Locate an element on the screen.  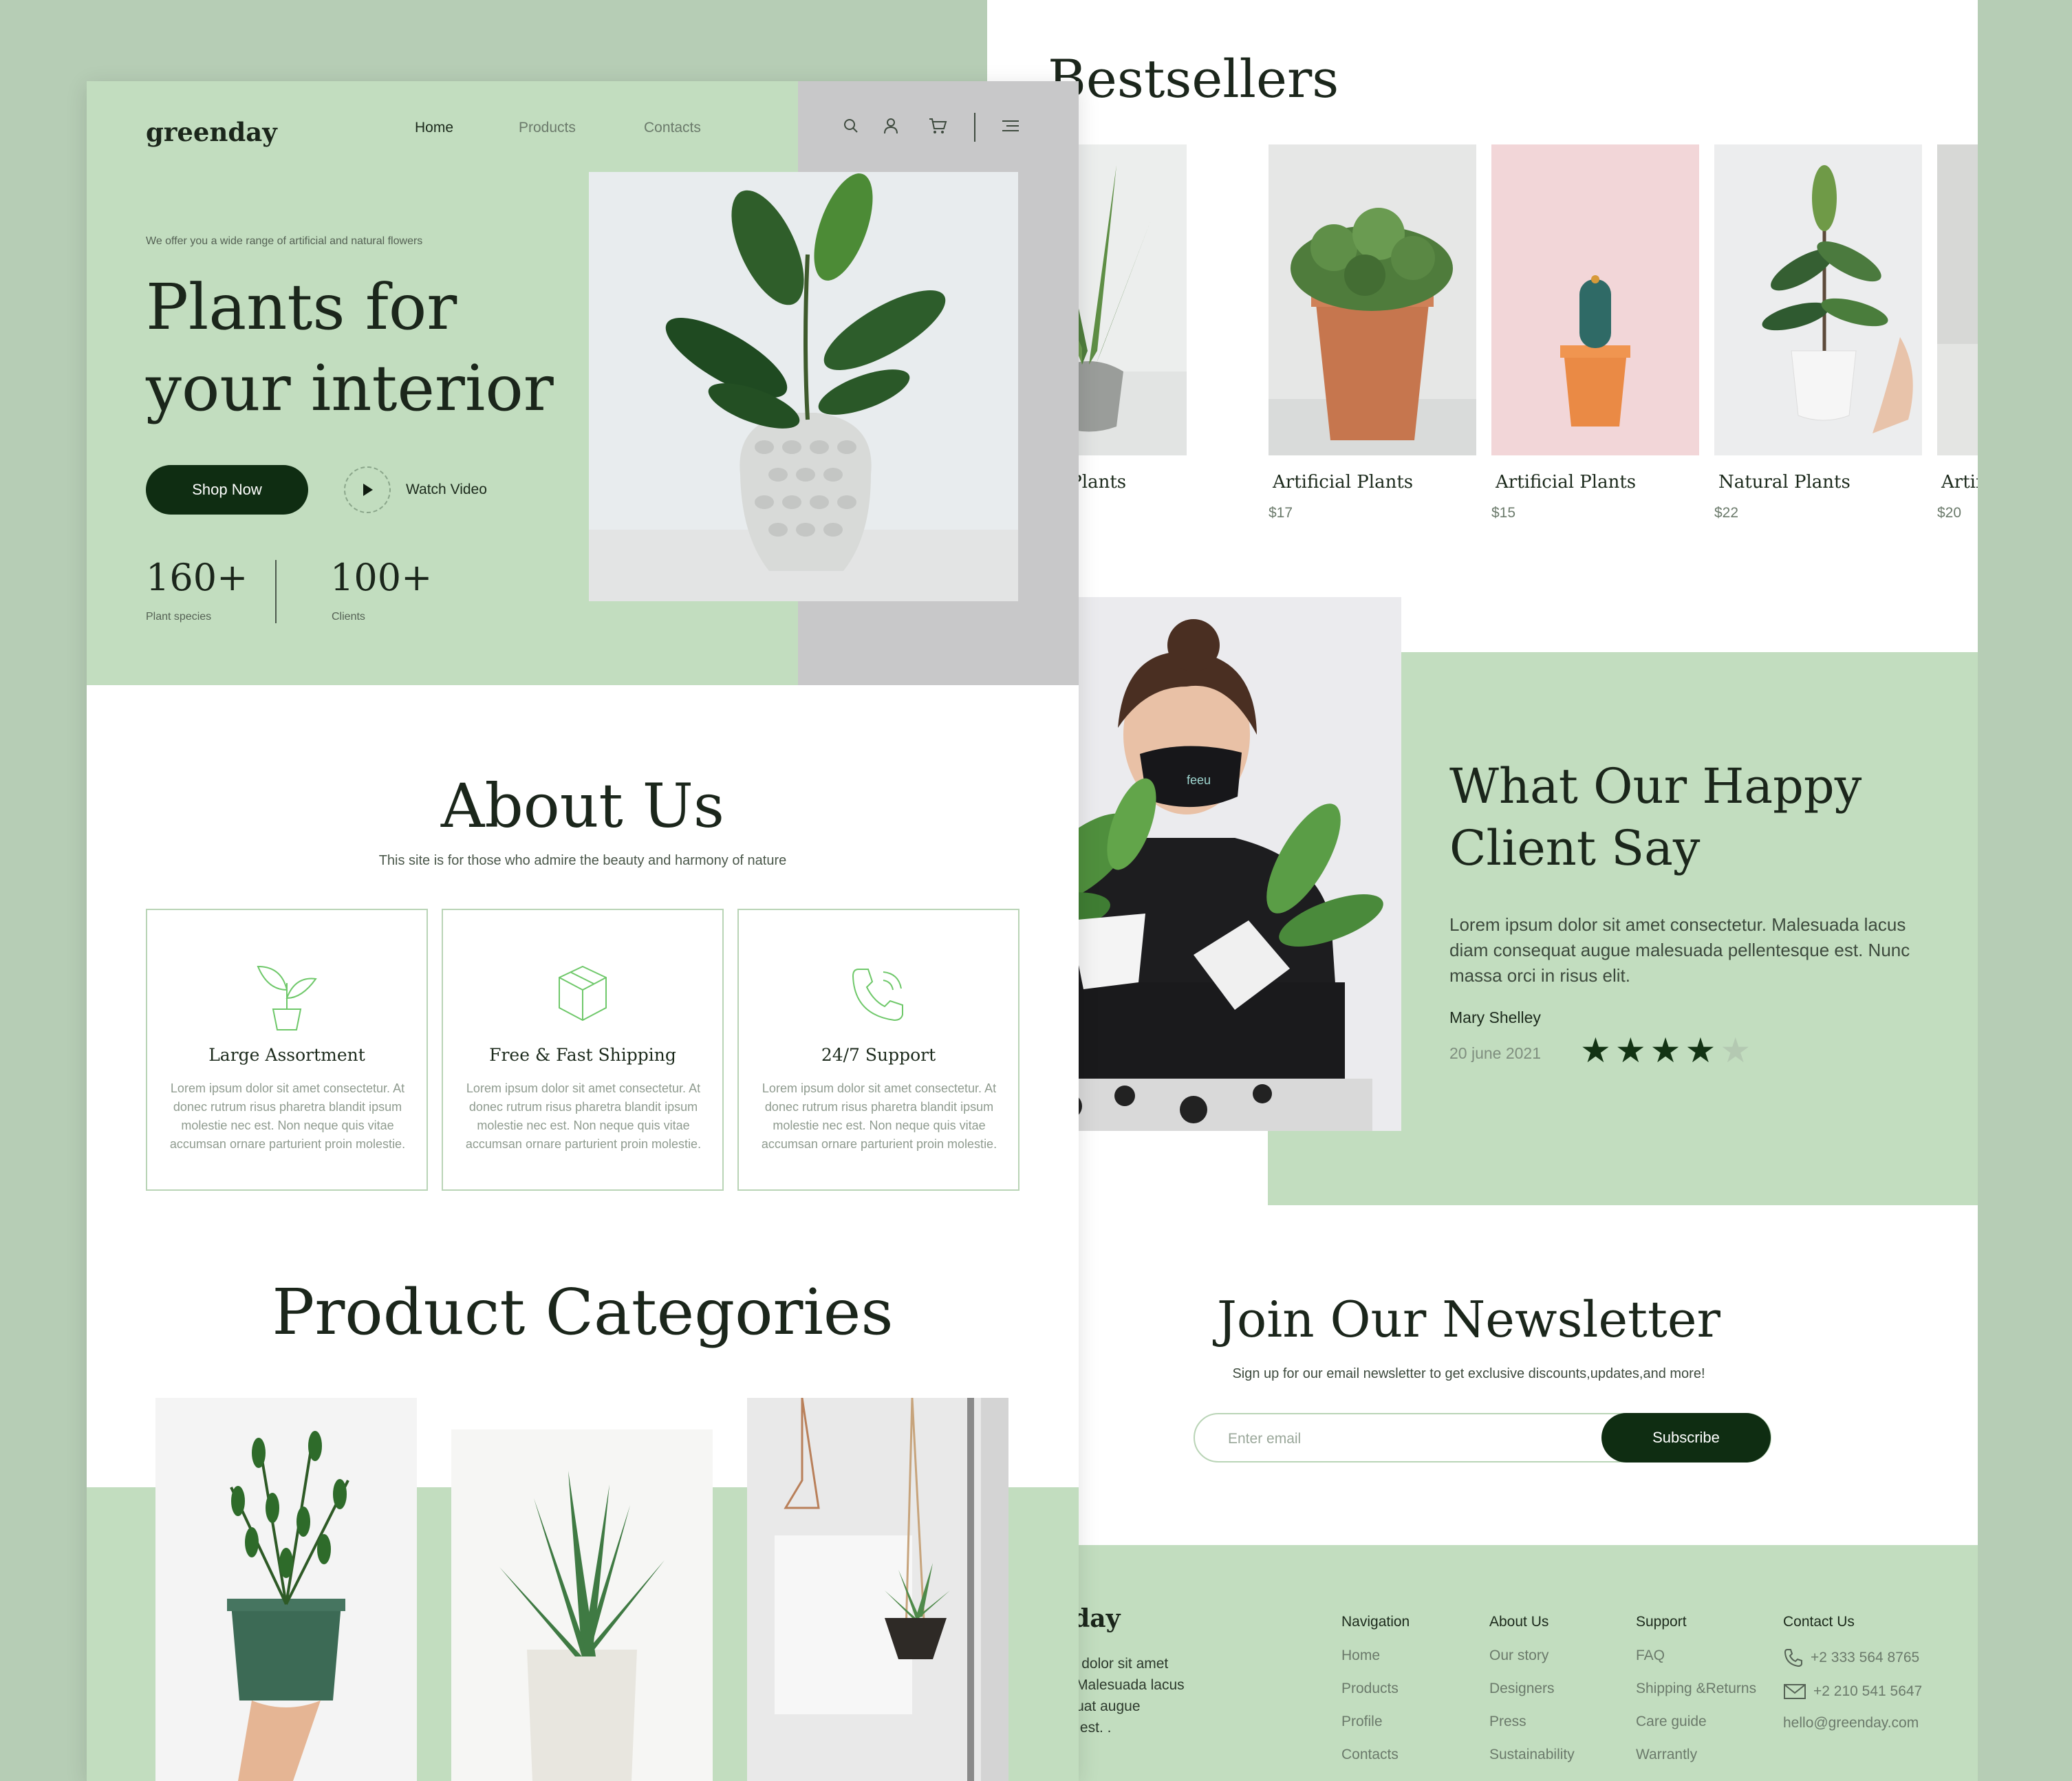
footer-link: FAQ is located at coordinates (1696, 1656).